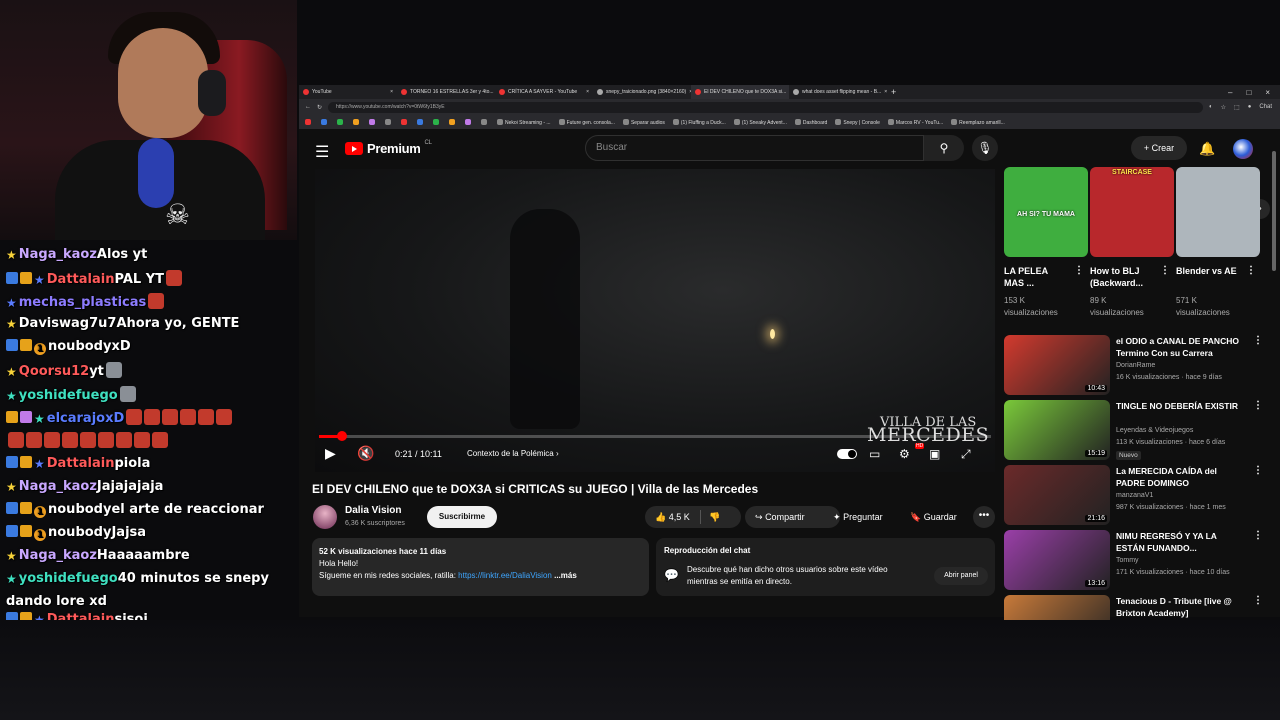  I want to click on channel-name: Leyendas & Videojuegos, so click(1154, 430).